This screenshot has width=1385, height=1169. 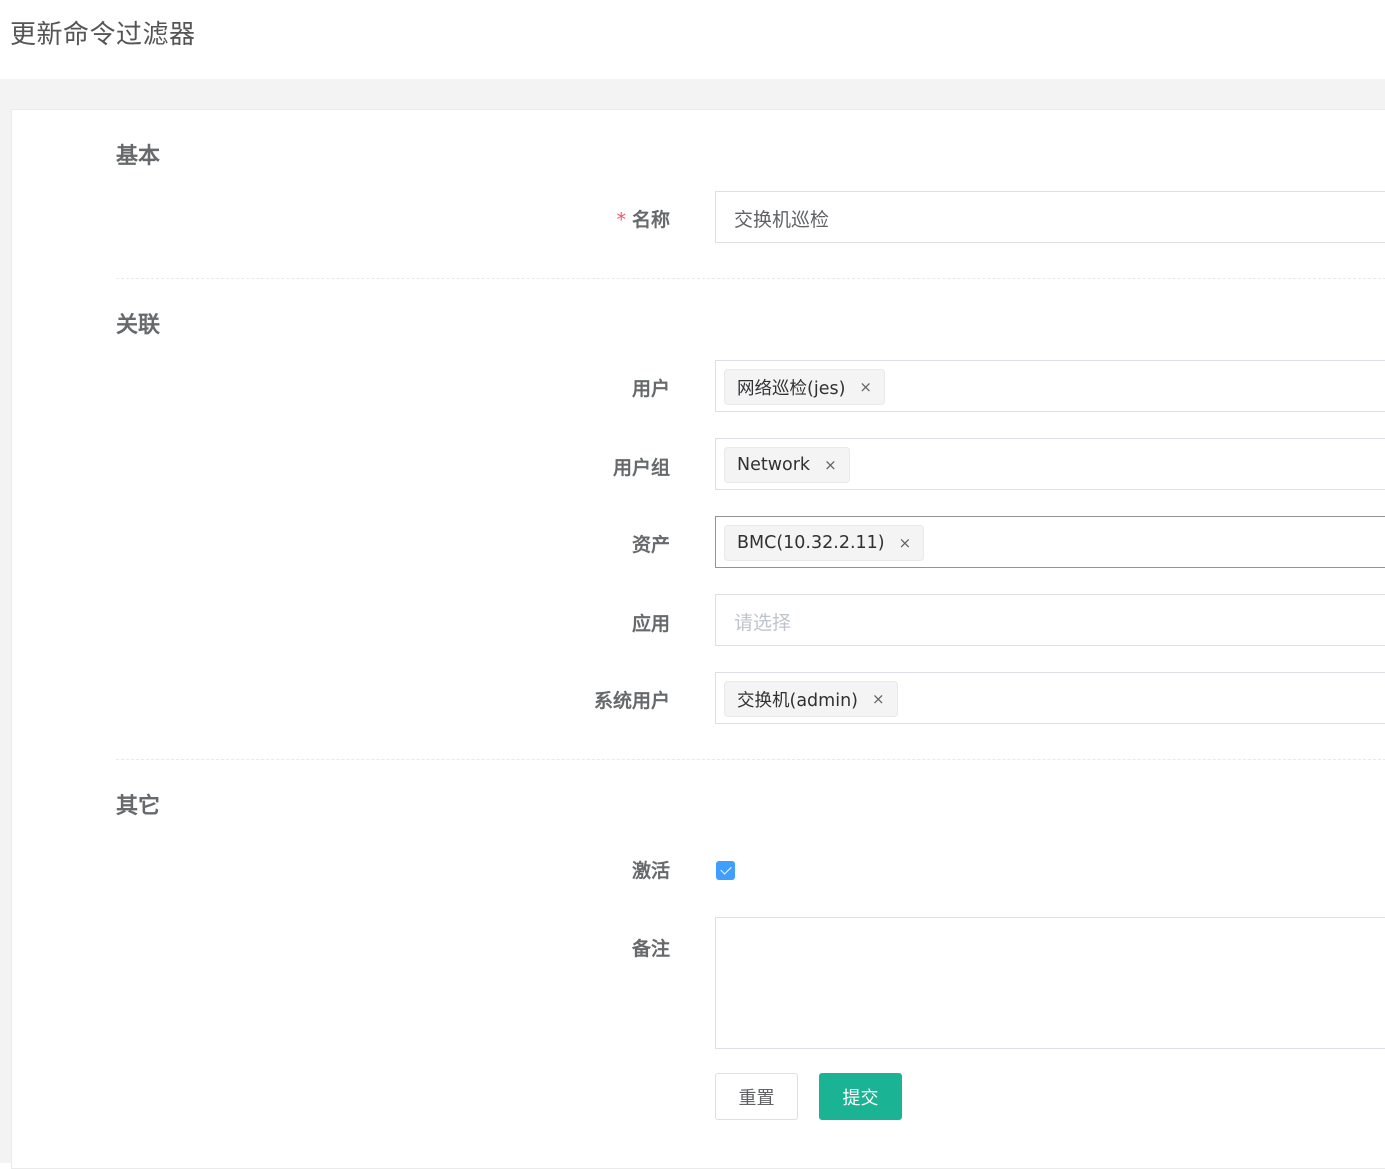 What do you see at coordinates (103, 35) in the screenshot?
I see `page-title: 更新命令过滤器` at bounding box center [103, 35].